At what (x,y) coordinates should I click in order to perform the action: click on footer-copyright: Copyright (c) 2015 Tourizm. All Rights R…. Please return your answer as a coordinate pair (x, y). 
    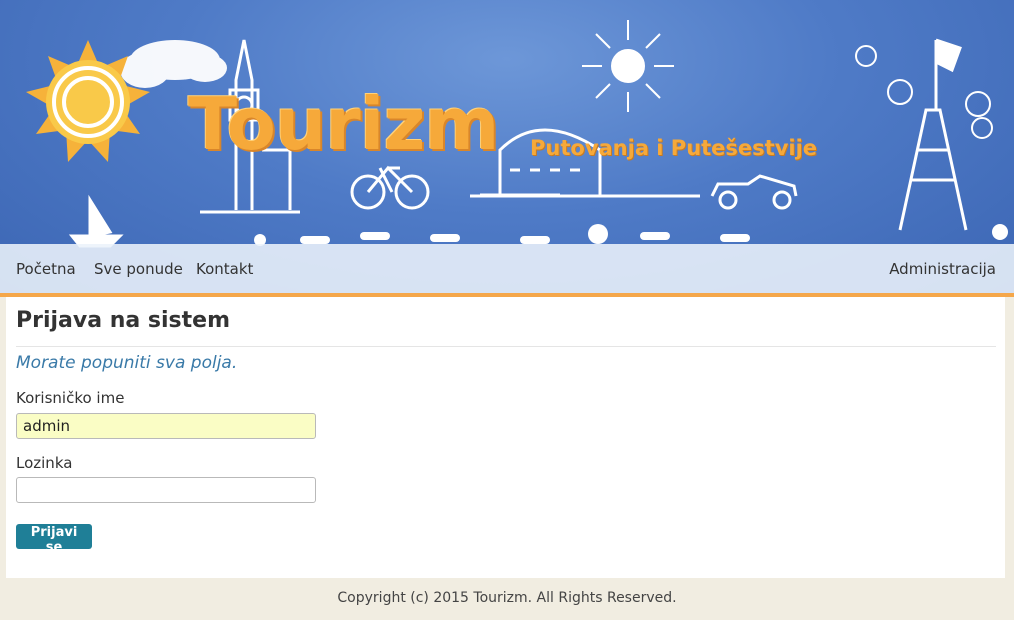
    Looking at the image, I should click on (507, 598).